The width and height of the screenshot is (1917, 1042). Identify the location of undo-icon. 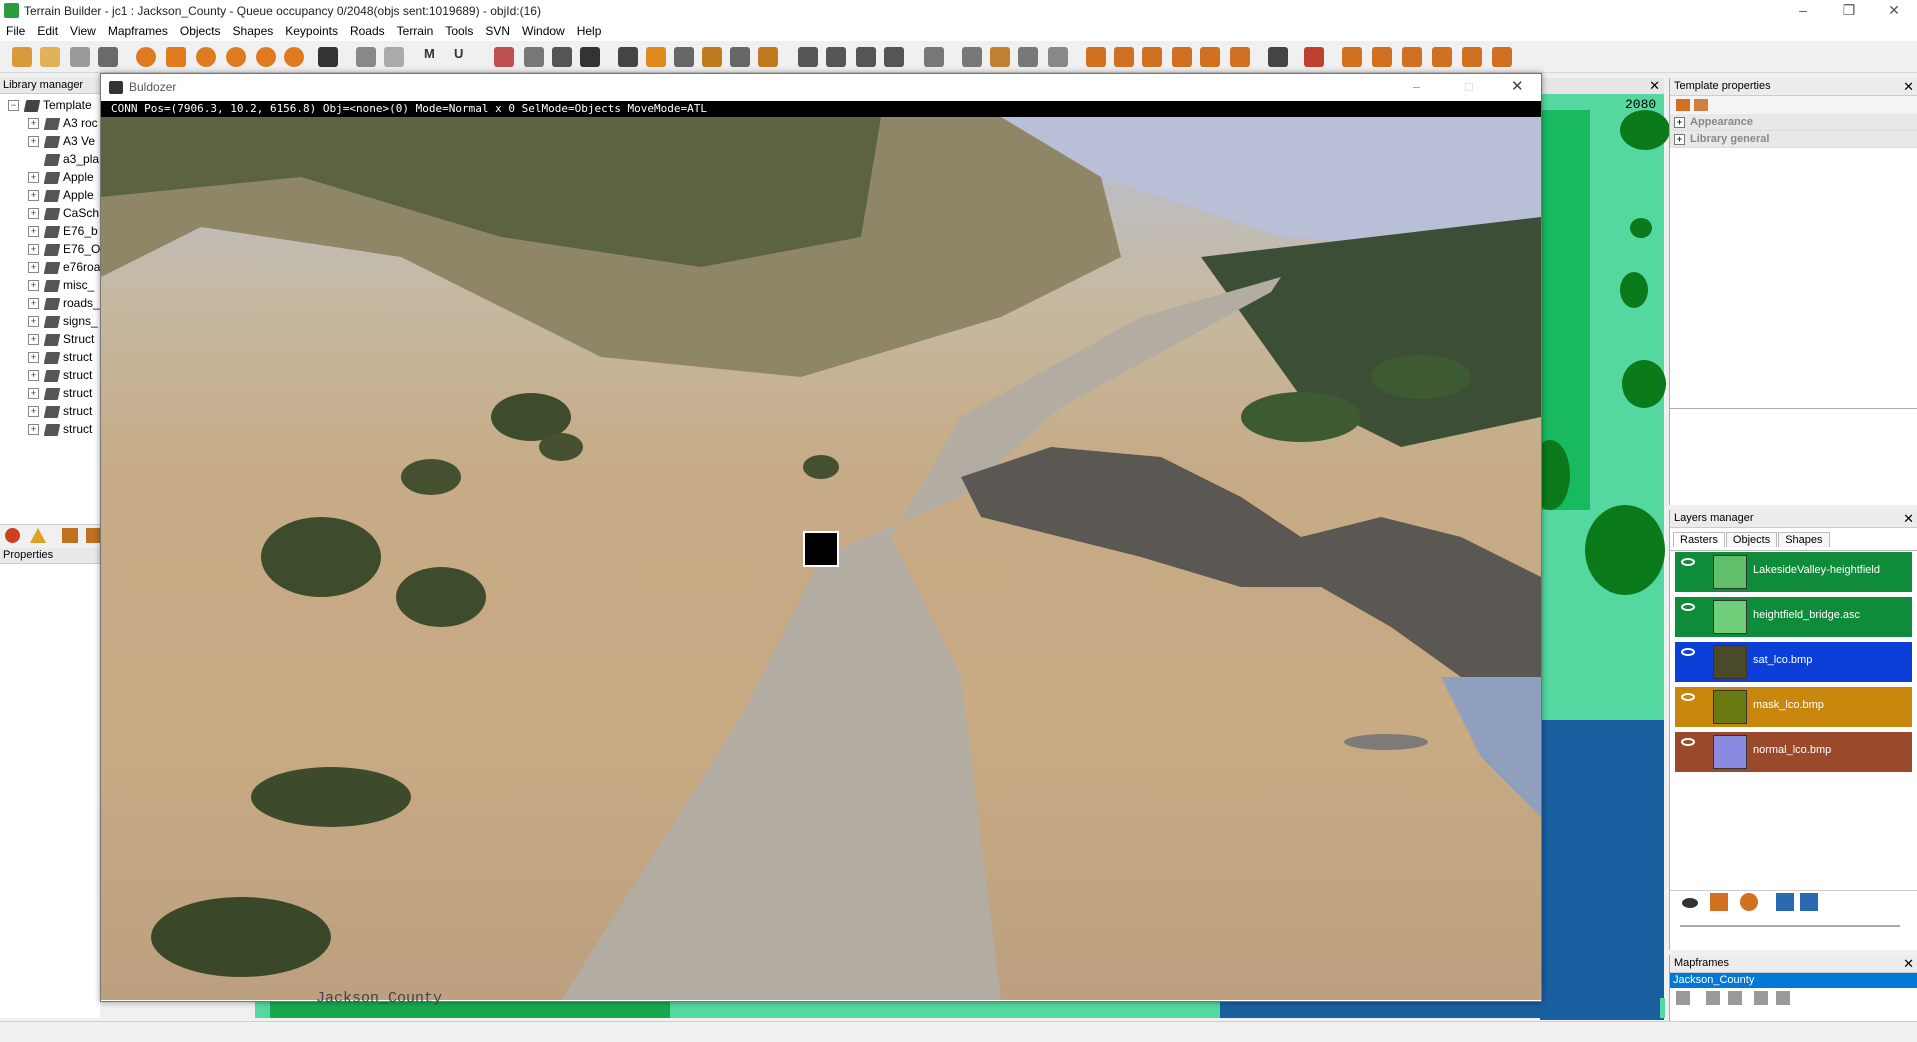
(366, 57).